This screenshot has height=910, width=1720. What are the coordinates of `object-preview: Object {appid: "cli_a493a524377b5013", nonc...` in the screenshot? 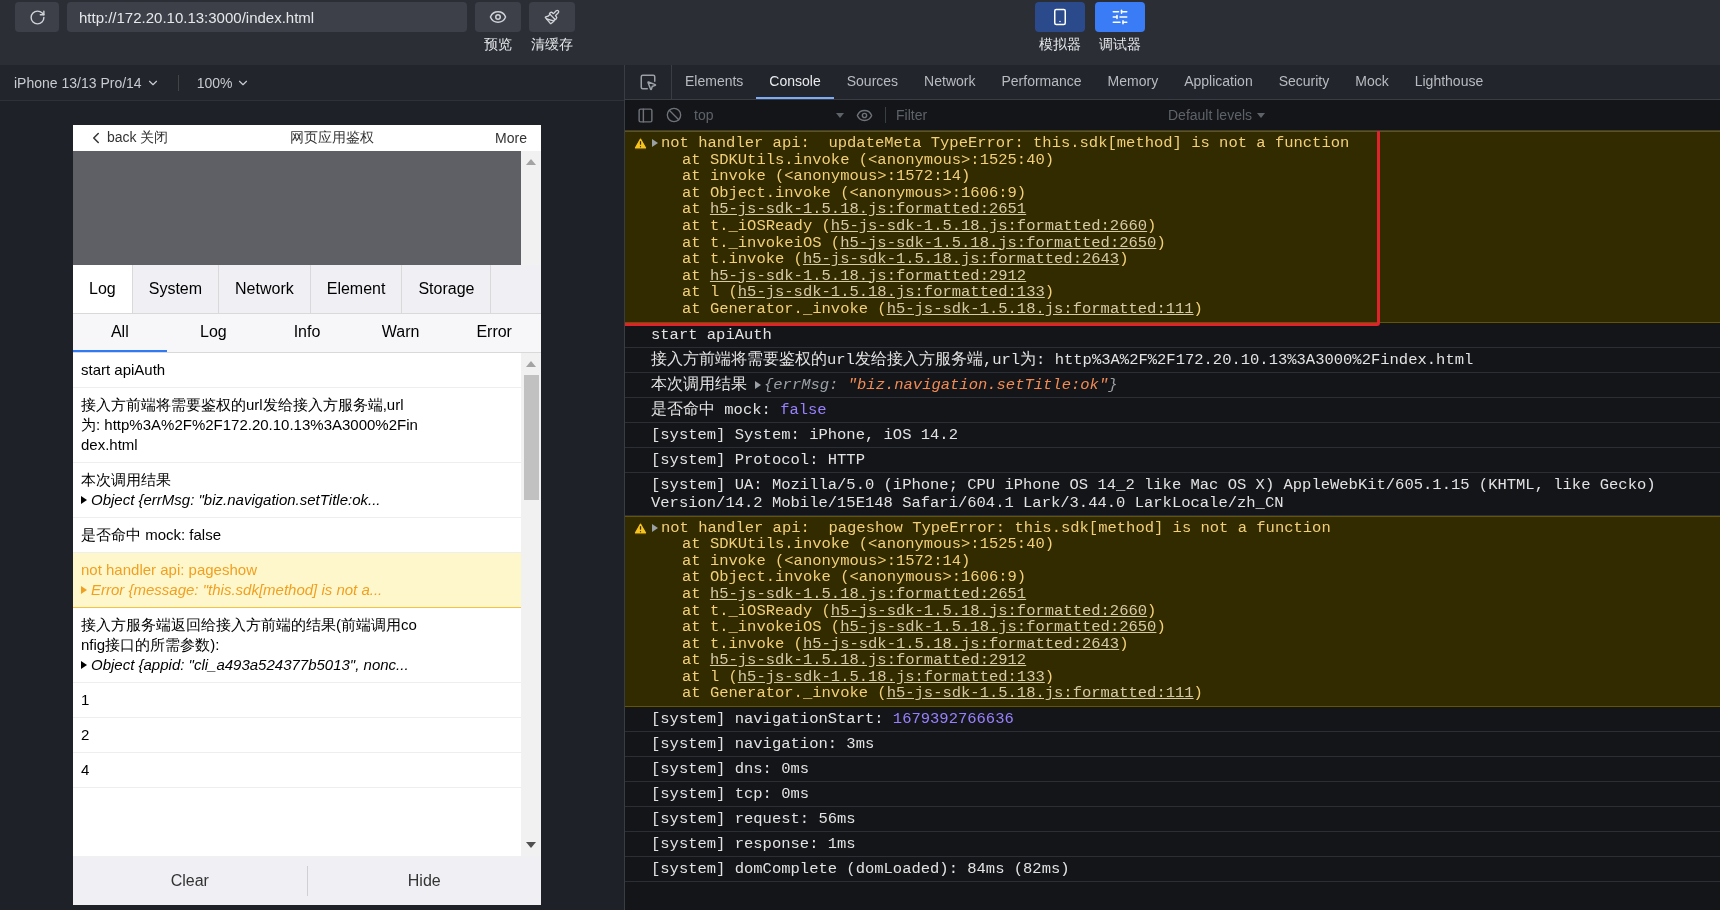 It's located at (250, 665).